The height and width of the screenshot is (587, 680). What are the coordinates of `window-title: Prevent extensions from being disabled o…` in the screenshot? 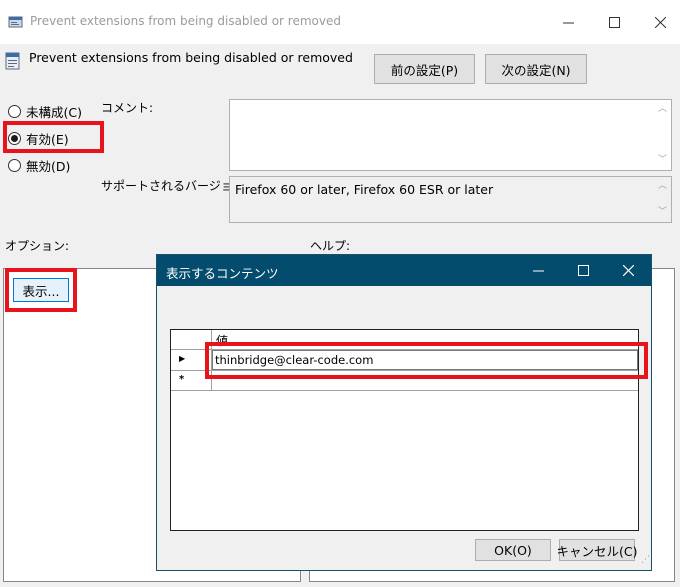 It's located at (185, 21).